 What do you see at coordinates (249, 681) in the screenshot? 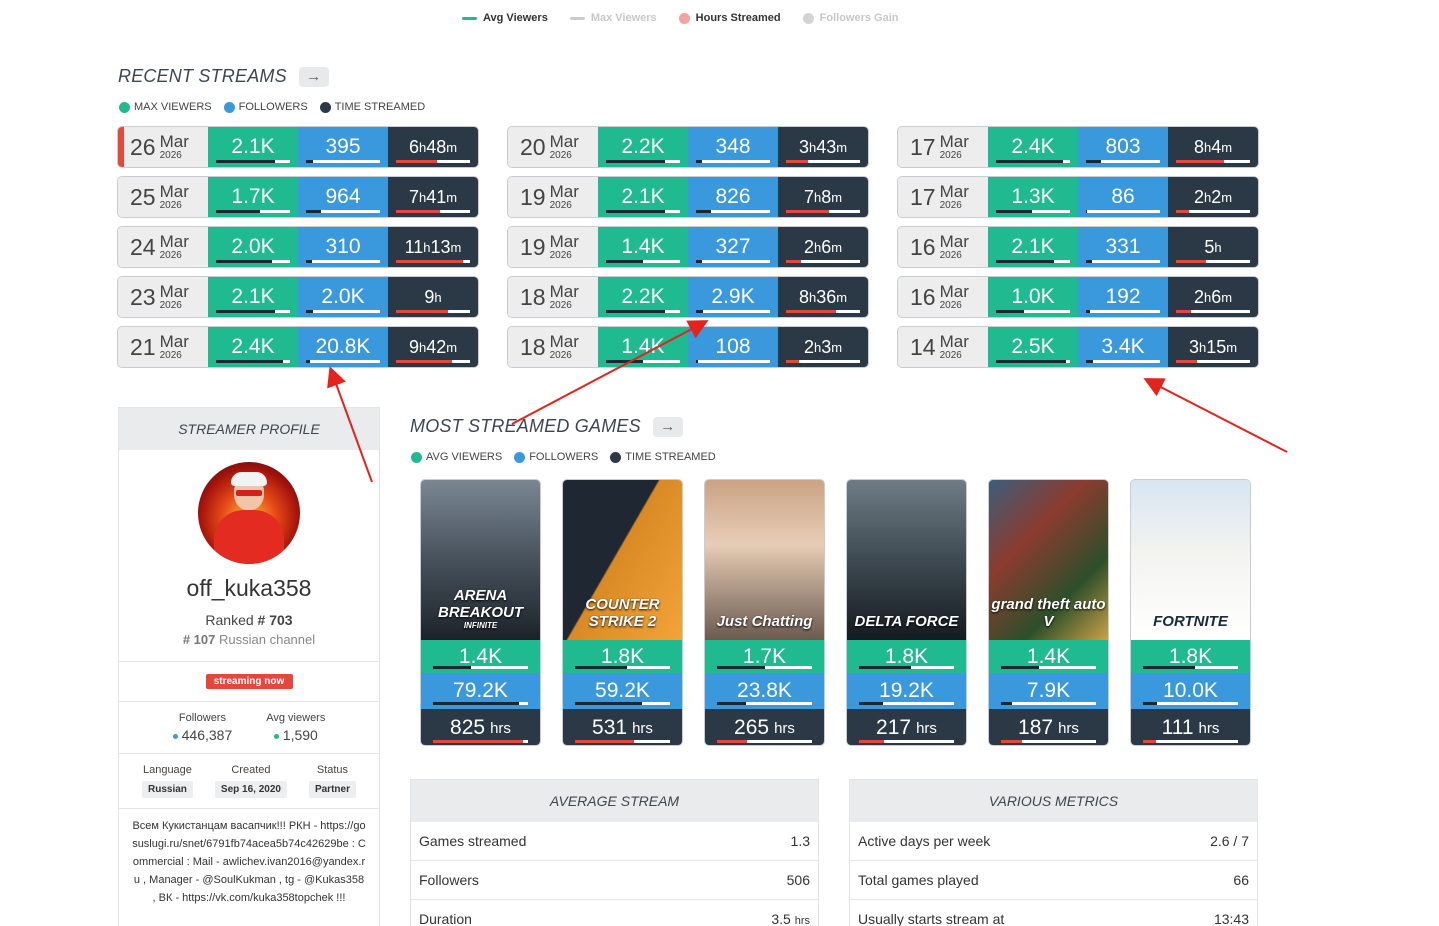
I see `streaming-now-badge: streaming now` at bounding box center [249, 681].